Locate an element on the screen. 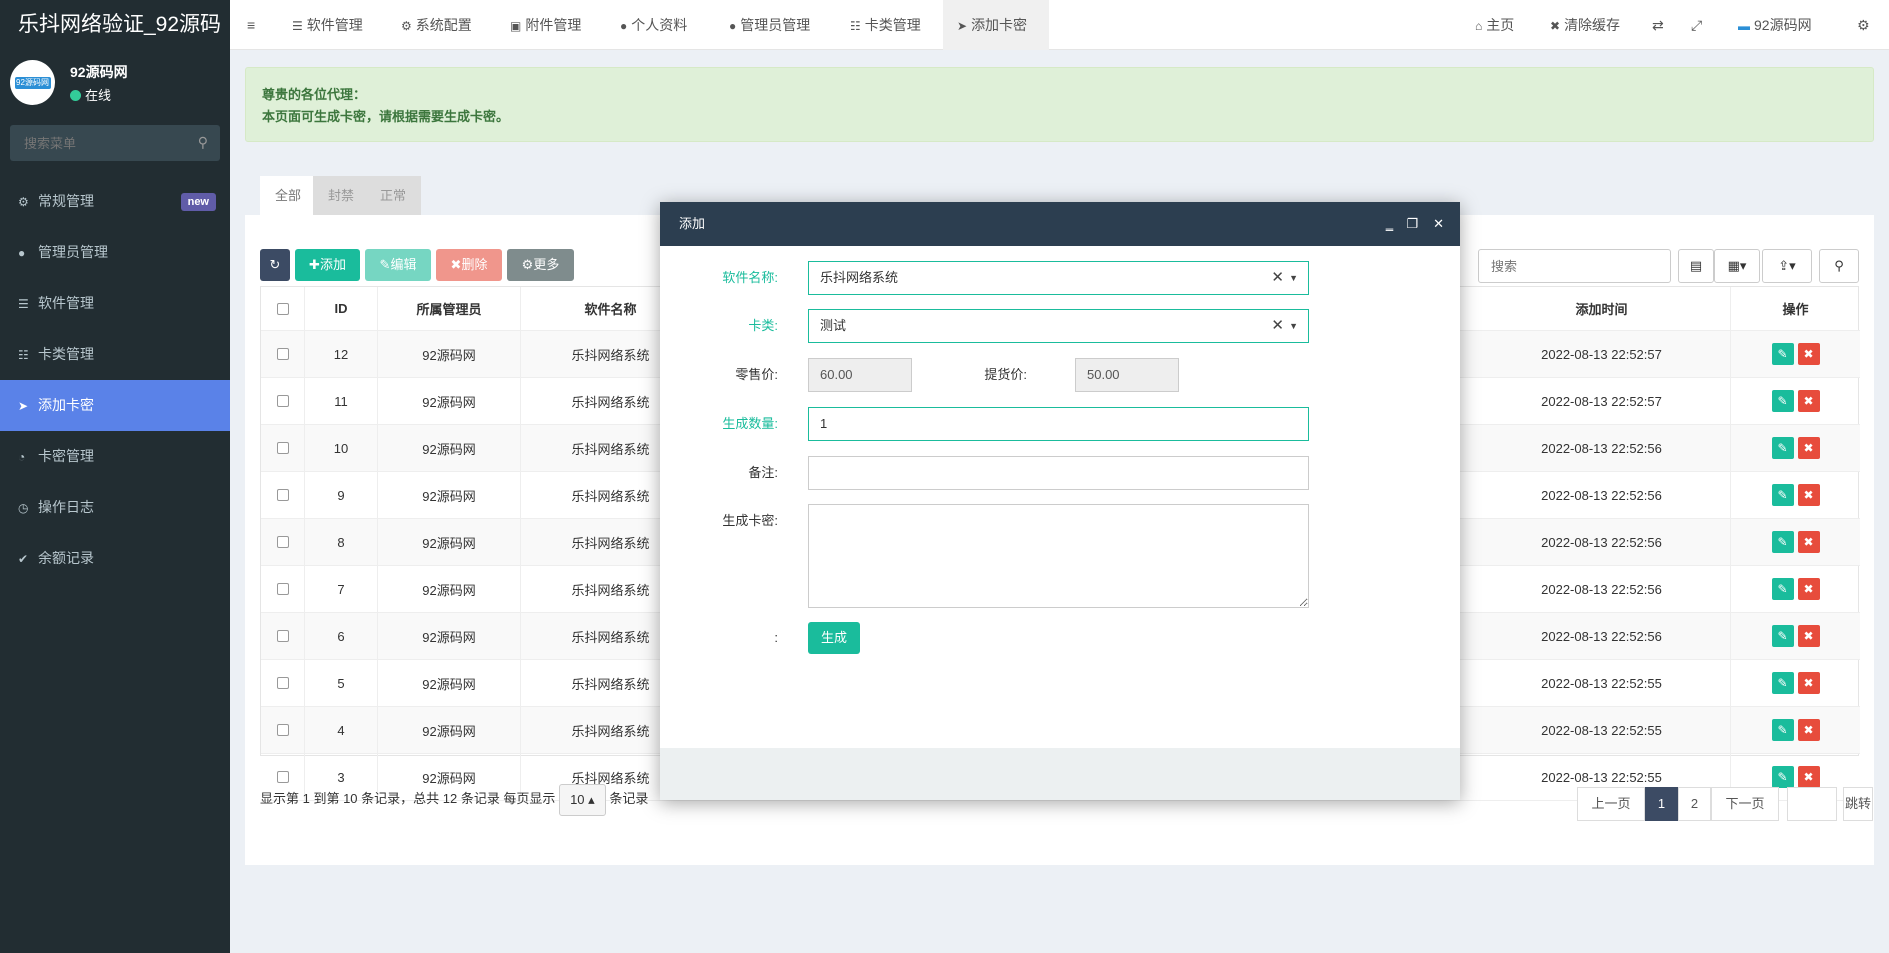 The image size is (1889, 953). tab-software: ☰ 软件管理 is located at coordinates (327, 25).